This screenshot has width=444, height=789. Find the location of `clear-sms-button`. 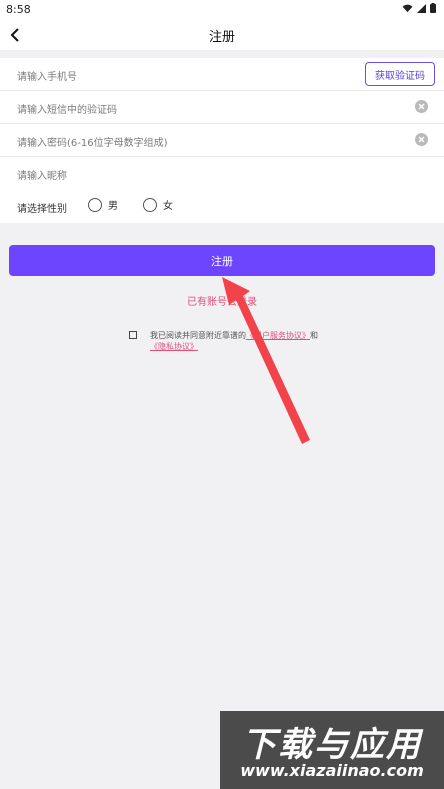

clear-sms-button is located at coordinates (421, 106).